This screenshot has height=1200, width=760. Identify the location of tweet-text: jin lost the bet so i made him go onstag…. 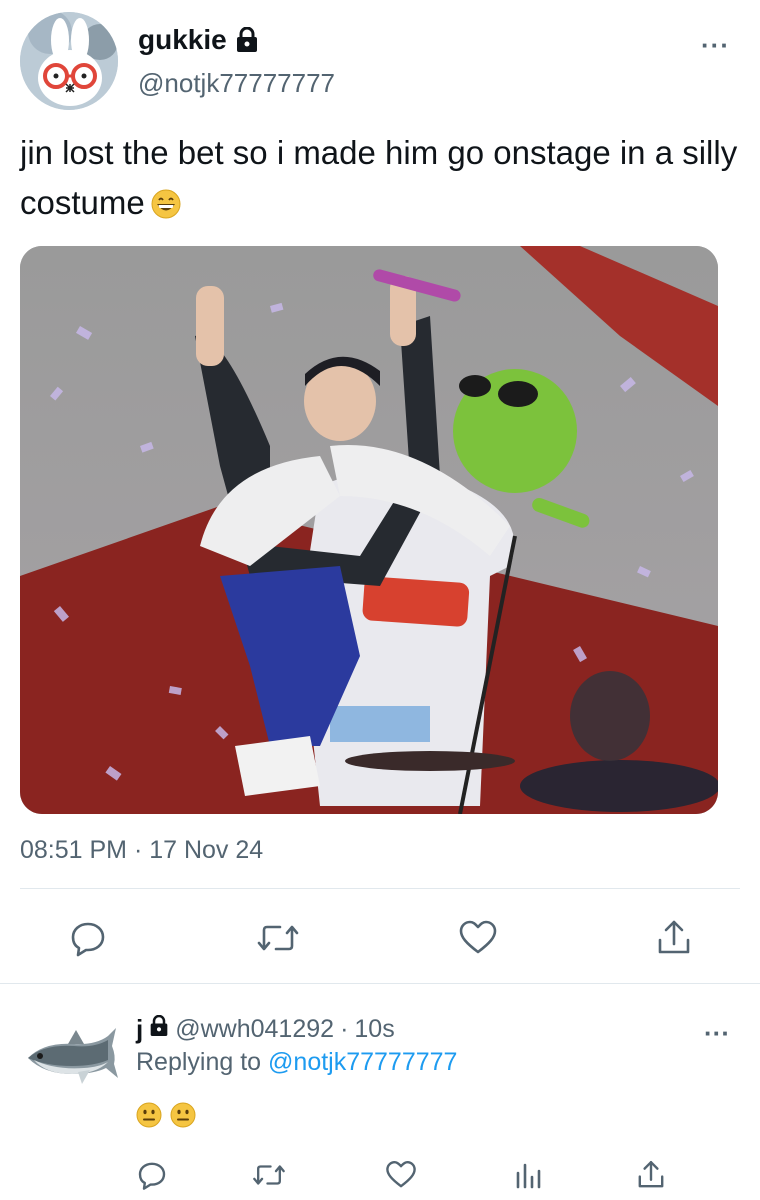
(379, 177).